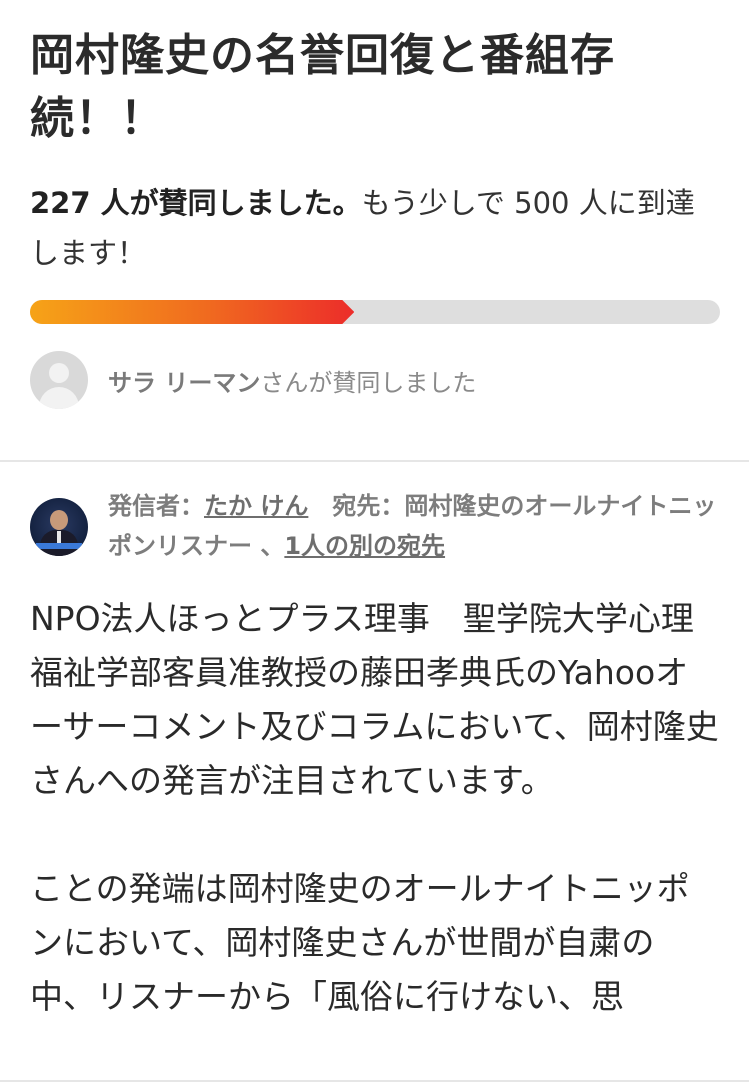 The height and width of the screenshot is (1084, 749). I want to click on other-recipients-link: 1人の別の宛先, so click(364, 546).